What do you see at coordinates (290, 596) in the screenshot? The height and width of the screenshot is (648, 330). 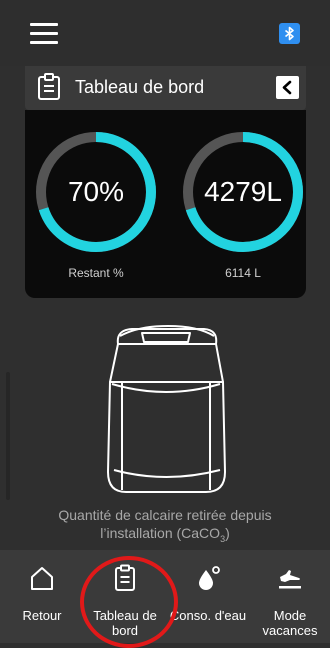 I see `nav-item-mode-vacances: Mode vacances` at bounding box center [290, 596].